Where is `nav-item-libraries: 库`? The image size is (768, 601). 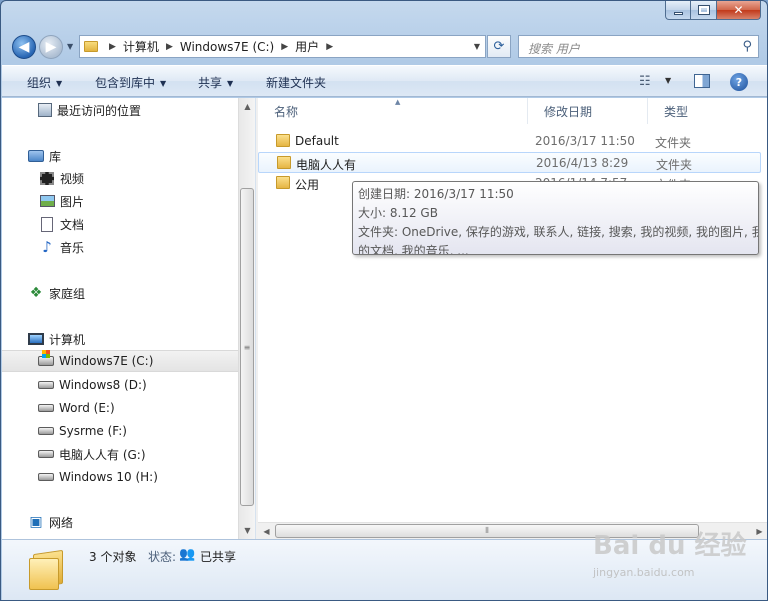
nav-item-libraries: 库 is located at coordinates (120, 156).